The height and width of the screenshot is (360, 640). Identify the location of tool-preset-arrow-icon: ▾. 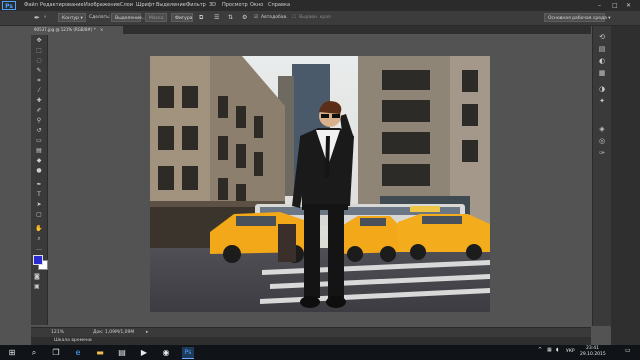
(45, 18).